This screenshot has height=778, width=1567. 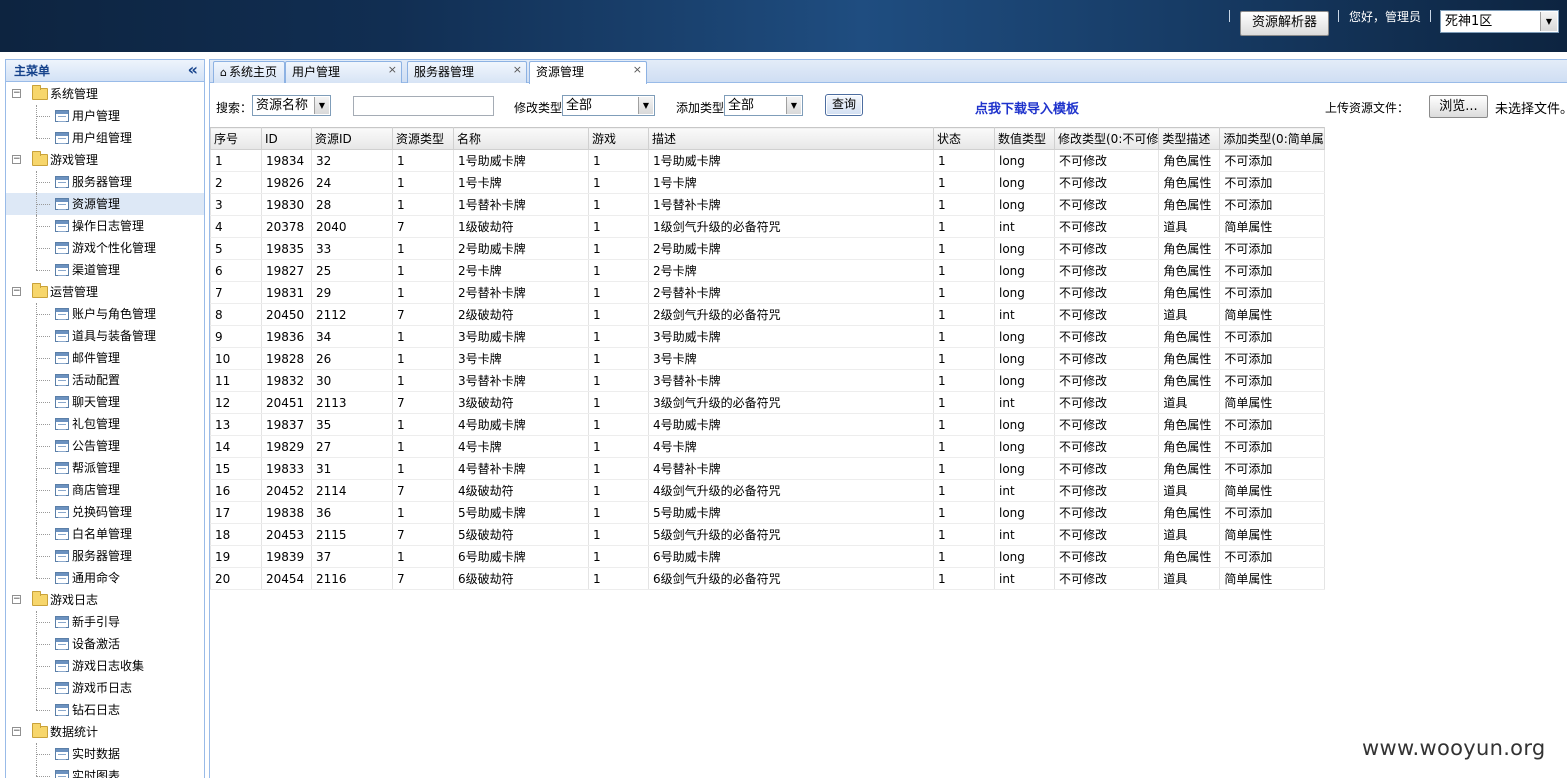 I want to click on table-row: 1 19834 32 1 1号助威卡牌 1 1号助威卡牌 1 long 不可修改 角色属性 不可添加, so click(x=767, y=160).